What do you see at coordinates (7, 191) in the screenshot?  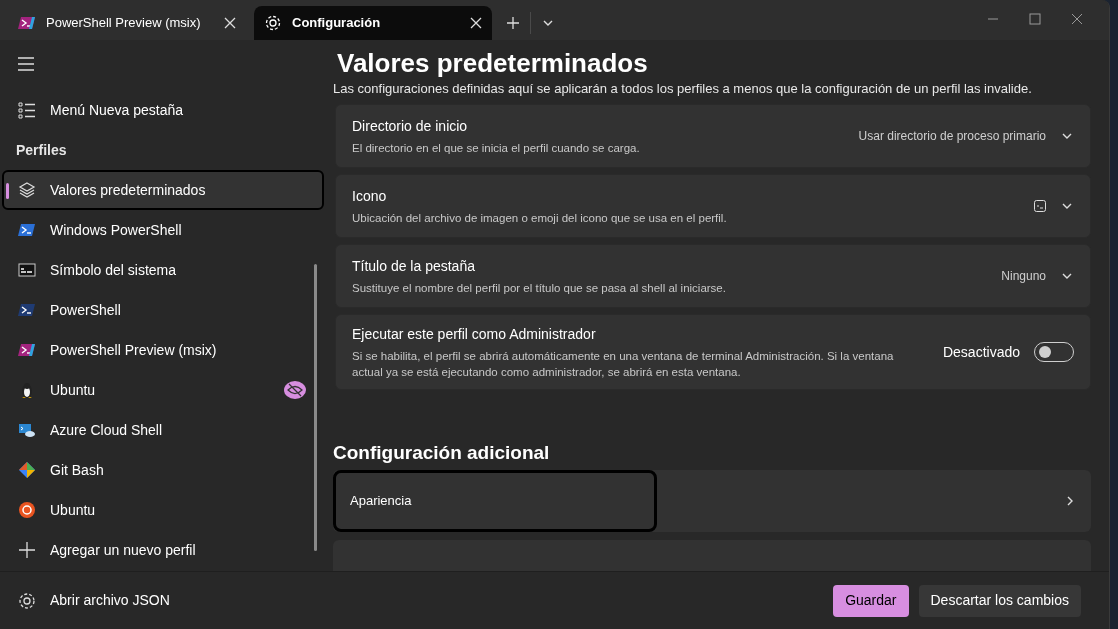 I see `selection-indicator` at bounding box center [7, 191].